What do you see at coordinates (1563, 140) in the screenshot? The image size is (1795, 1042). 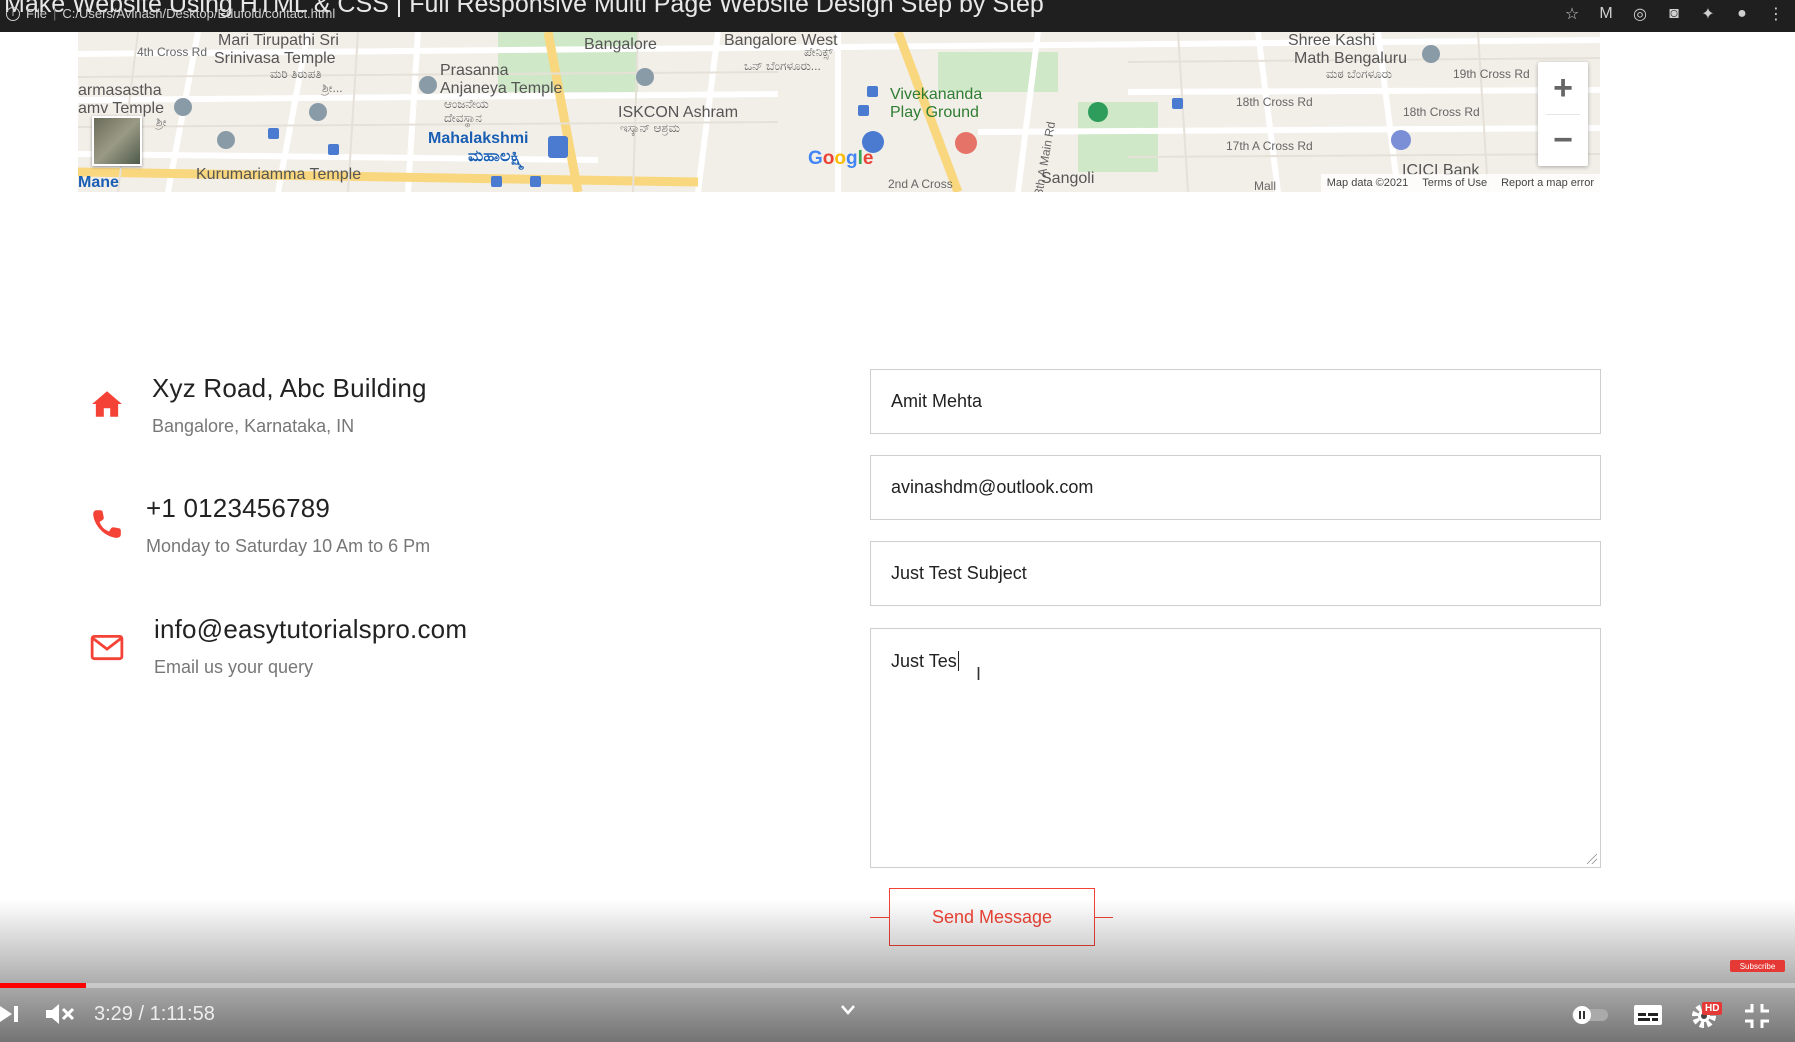 I see `zoom-out-button: −` at bounding box center [1563, 140].